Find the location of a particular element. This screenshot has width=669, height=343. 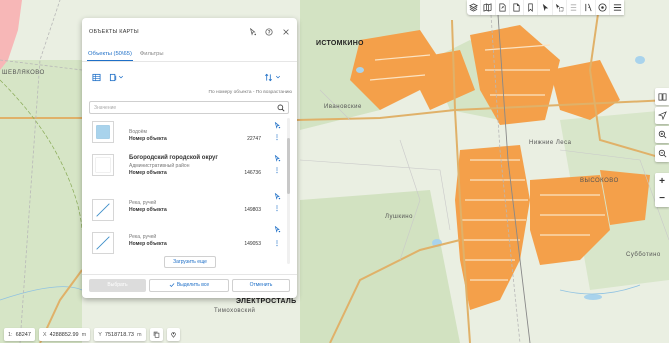

item-type: Водоём is located at coordinates (138, 132).